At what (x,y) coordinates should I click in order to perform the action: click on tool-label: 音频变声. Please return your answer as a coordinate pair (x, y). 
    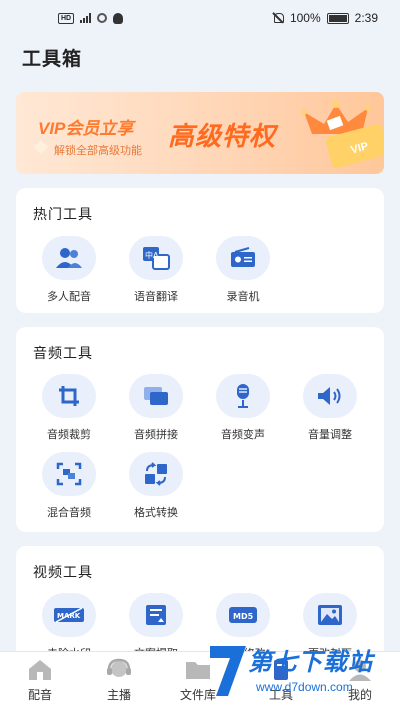
    Looking at the image, I should click on (243, 435).